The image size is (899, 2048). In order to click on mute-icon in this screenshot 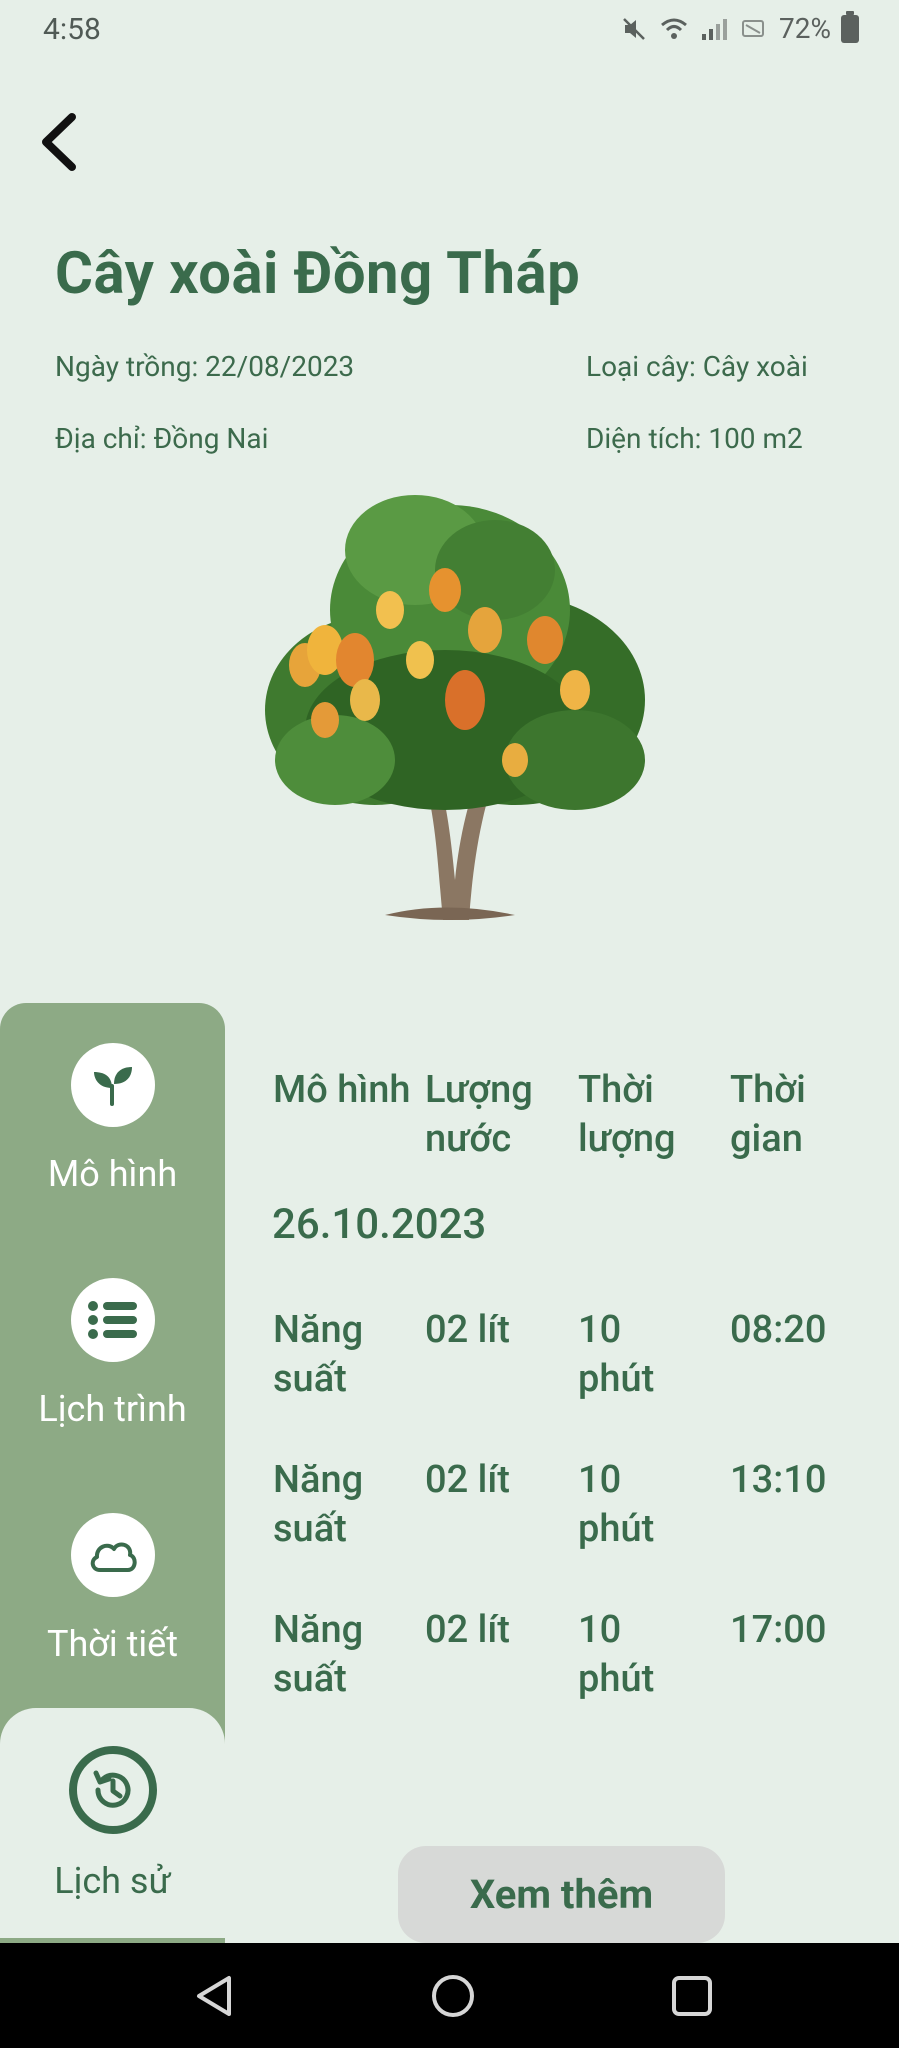, I will do `click(634, 29)`.